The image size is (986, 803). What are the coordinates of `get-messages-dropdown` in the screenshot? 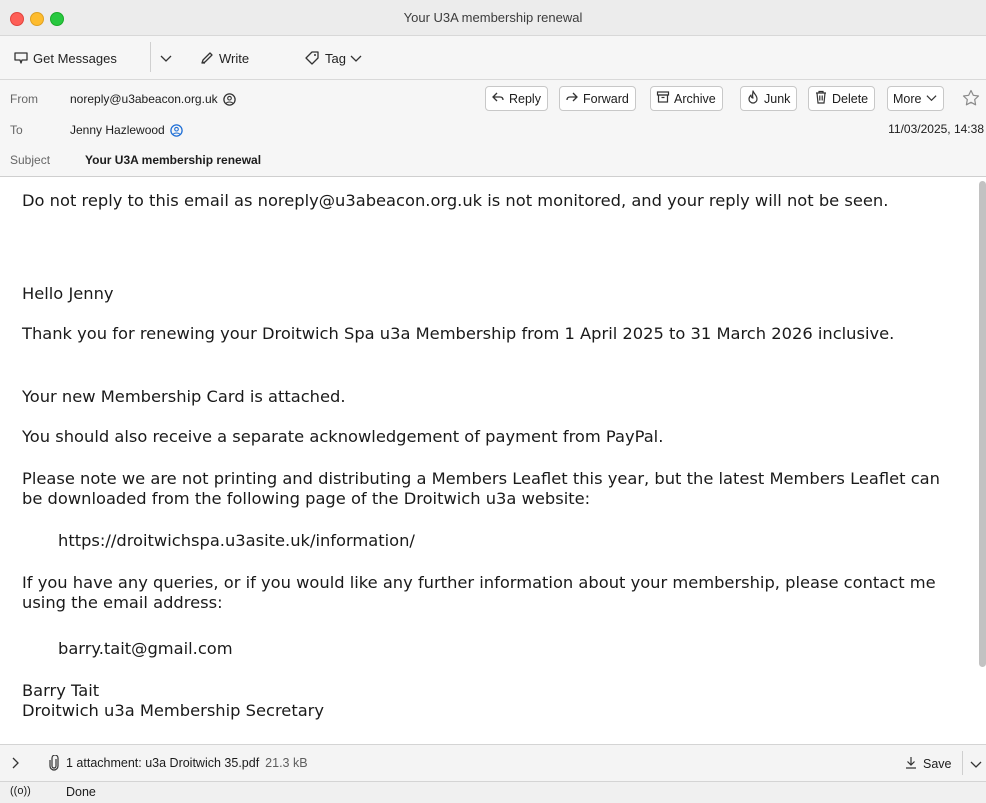 It's located at (166, 58).